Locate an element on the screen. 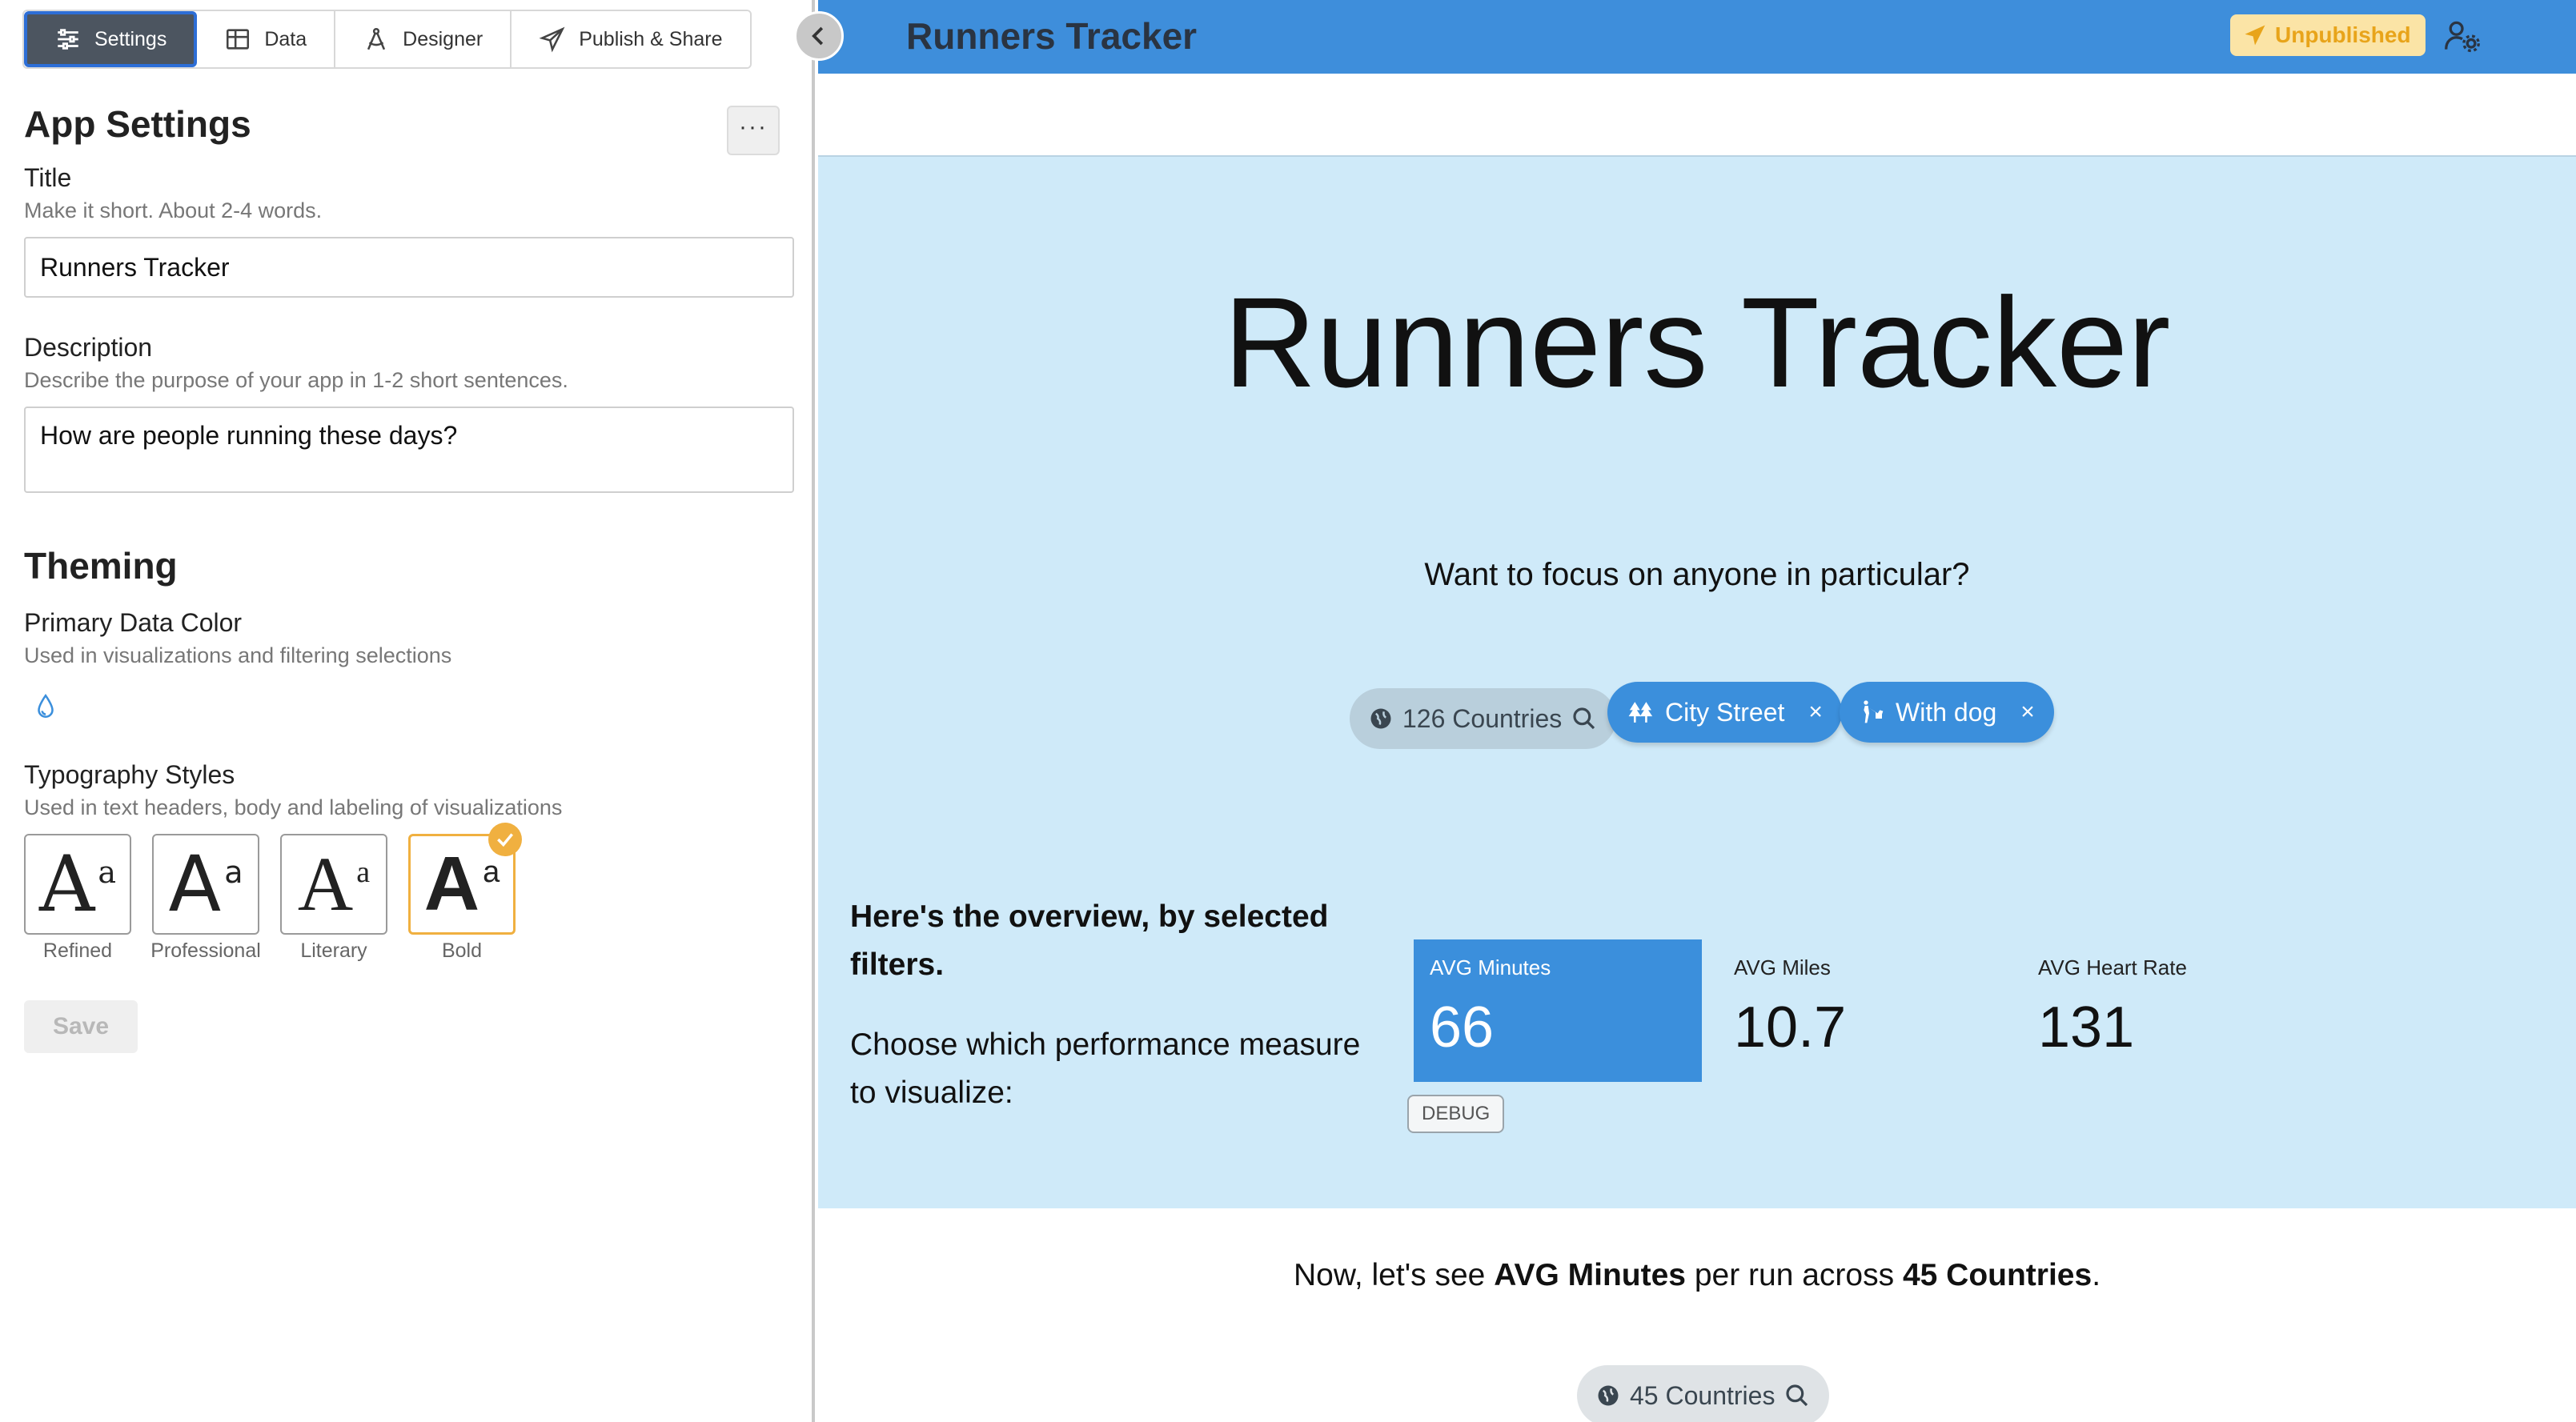 The height and width of the screenshot is (1422, 2576). countries-filter-chip: 126 Countries is located at coordinates (1483, 718).